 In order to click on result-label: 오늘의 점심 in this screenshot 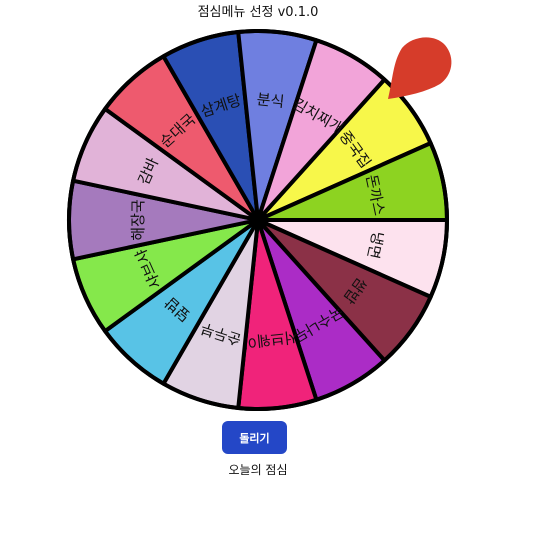, I will do `click(258, 470)`.